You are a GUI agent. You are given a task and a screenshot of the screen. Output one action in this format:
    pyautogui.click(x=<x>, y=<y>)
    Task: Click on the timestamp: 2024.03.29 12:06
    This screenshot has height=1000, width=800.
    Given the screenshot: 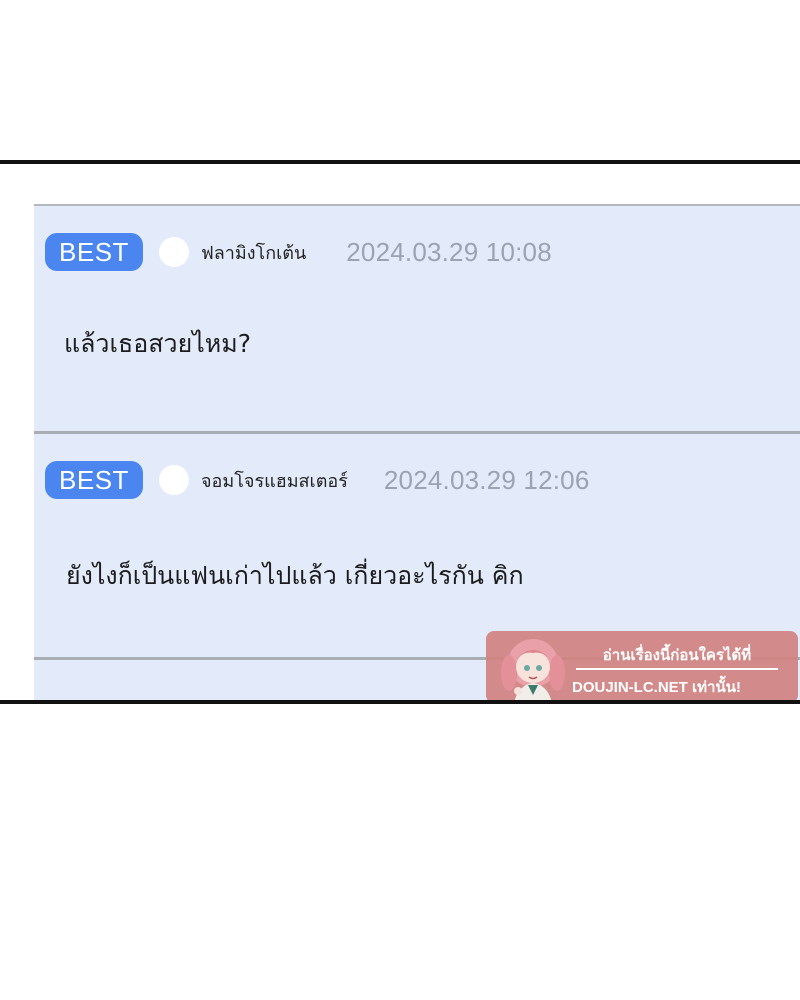 What is the action you would take?
    pyautogui.click(x=486, y=479)
    